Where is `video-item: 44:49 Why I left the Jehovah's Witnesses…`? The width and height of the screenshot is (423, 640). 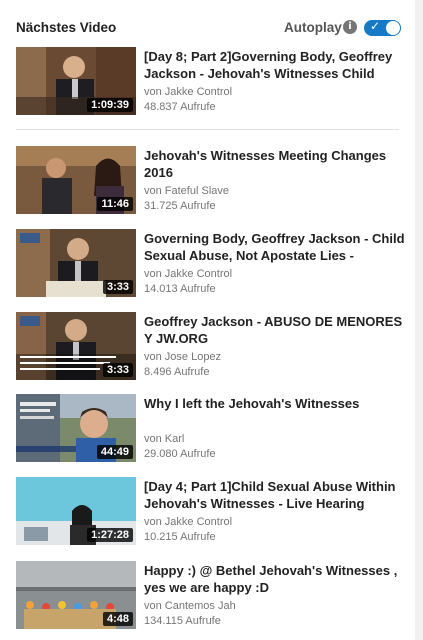 video-item: 44:49 Why I left the Jehovah's Witnesses… is located at coordinates (212, 429).